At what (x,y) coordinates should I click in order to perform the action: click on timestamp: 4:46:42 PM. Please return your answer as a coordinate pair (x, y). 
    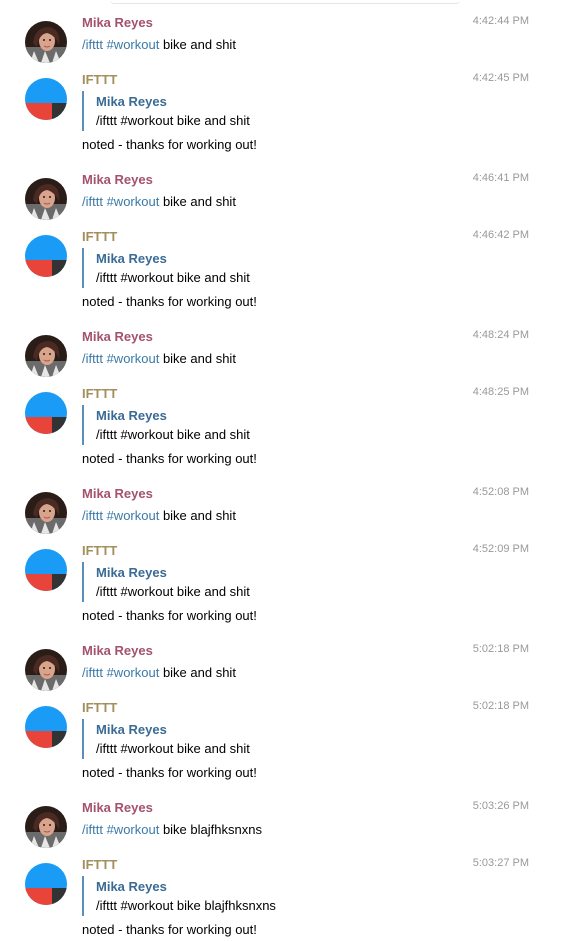
    Looking at the image, I should click on (500, 235).